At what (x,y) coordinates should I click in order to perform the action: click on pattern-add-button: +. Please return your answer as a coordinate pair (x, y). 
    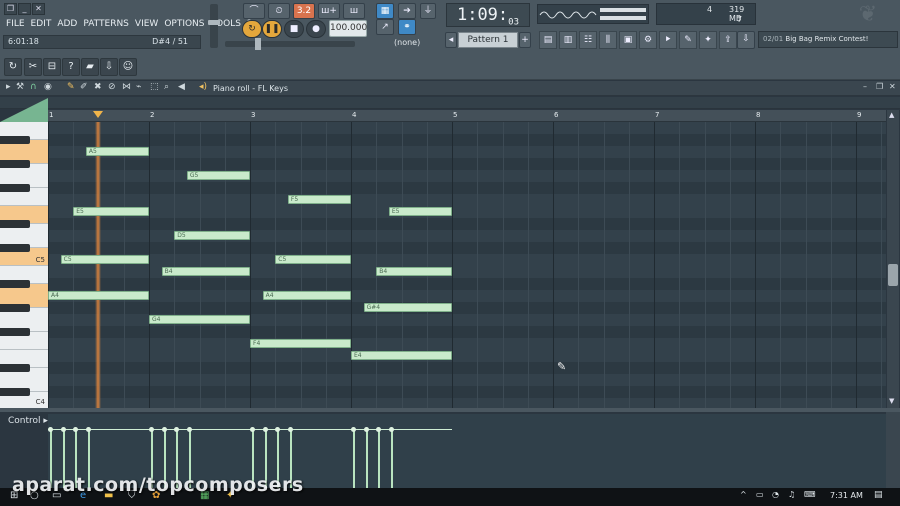
    Looking at the image, I should click on (525, 40).